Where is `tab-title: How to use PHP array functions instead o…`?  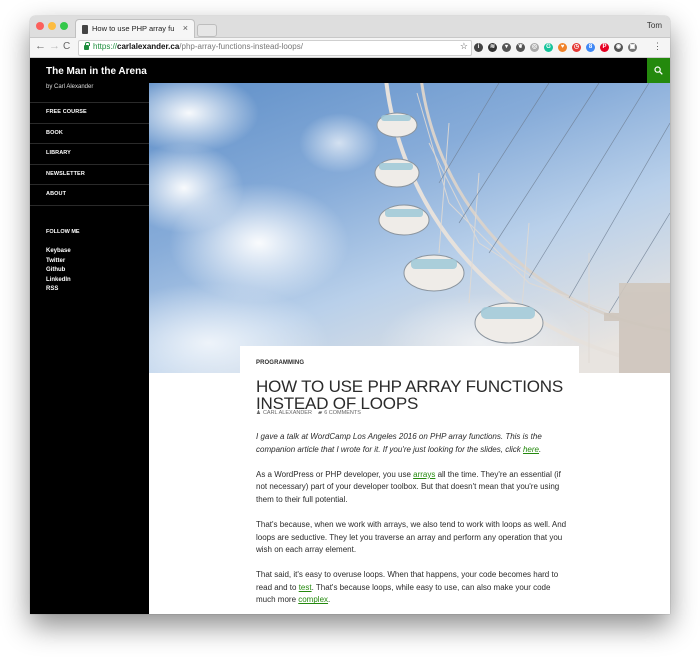 tab-title: How to use PHP array functions instead o… is located at coordinates (133, 28).